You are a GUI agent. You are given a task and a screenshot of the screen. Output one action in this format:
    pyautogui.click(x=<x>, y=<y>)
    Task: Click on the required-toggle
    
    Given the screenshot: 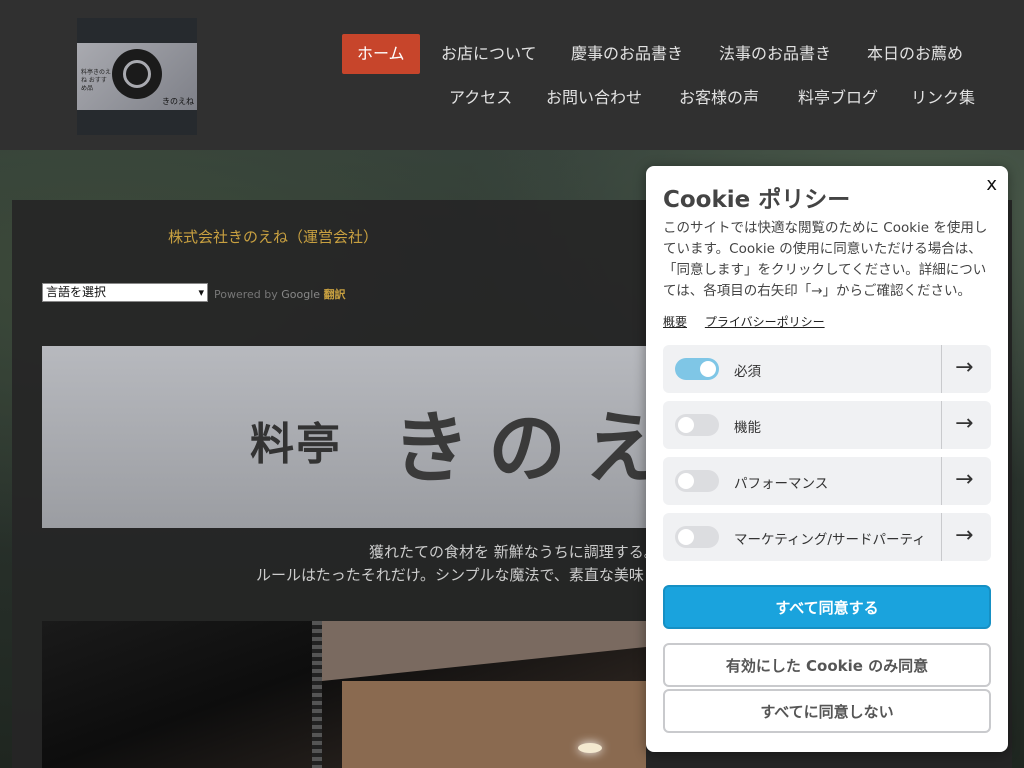 What is the action you would take?
    pyautogui.click(x=697, y=369)
    